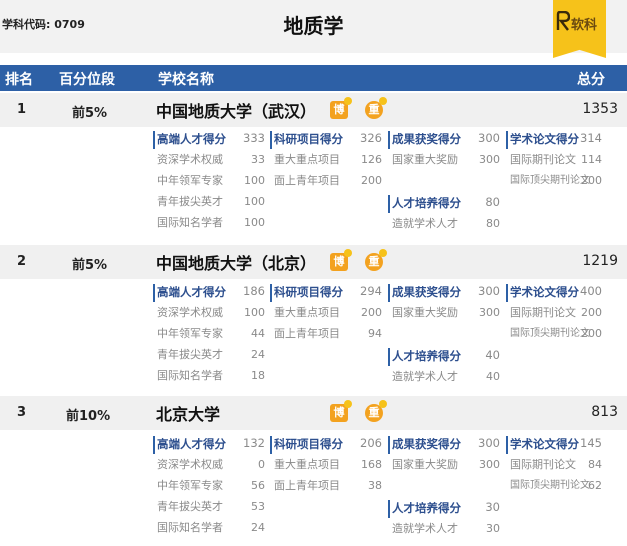  What do you see at coordinates (258, 159) in the screenshot?
I see `item-score: 33` at bounding box center [258, 159].